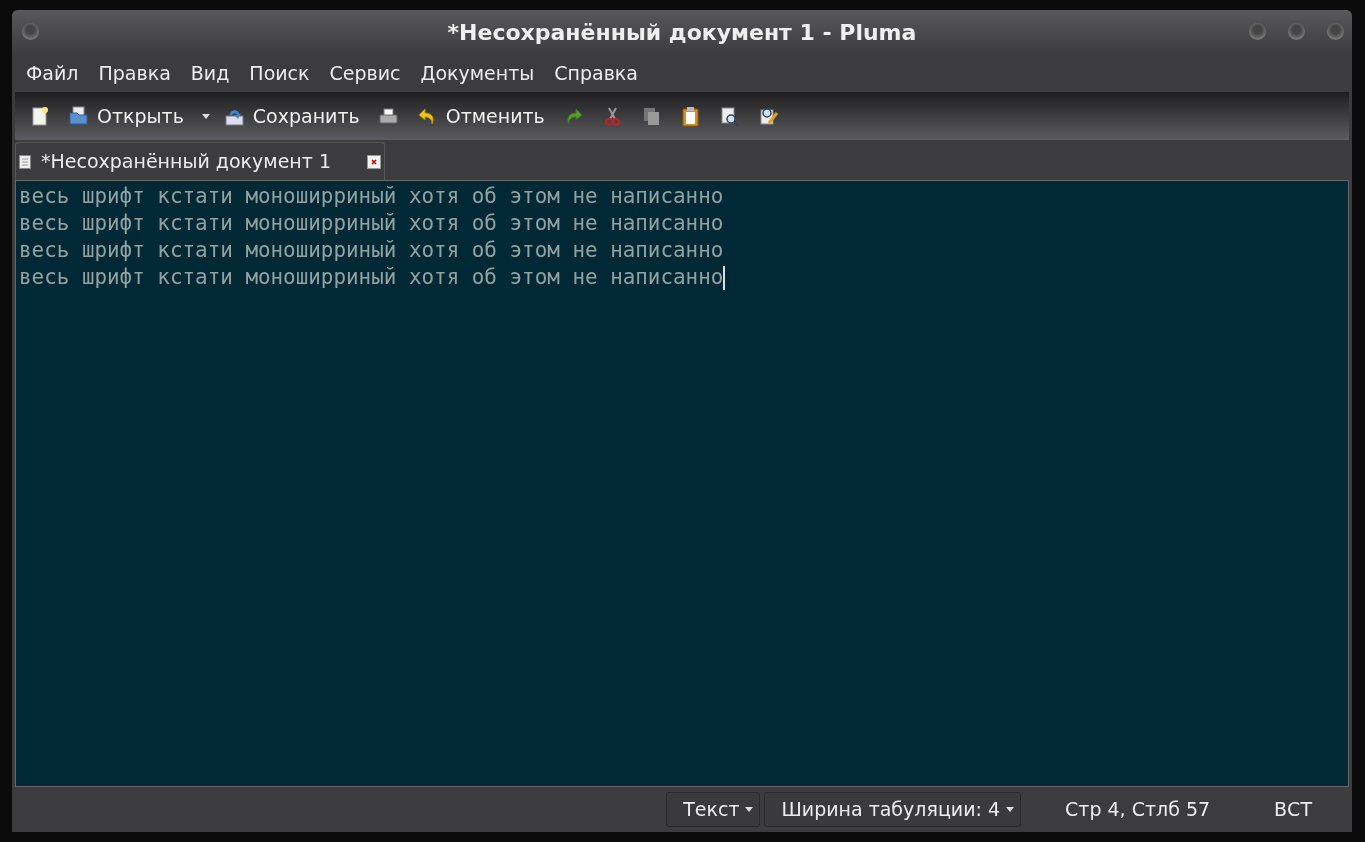 The image size is (1365, 842). Describe the element at coordinates (205, 116) in the screenshot. I see `dropdown-caret-icon` at that location.